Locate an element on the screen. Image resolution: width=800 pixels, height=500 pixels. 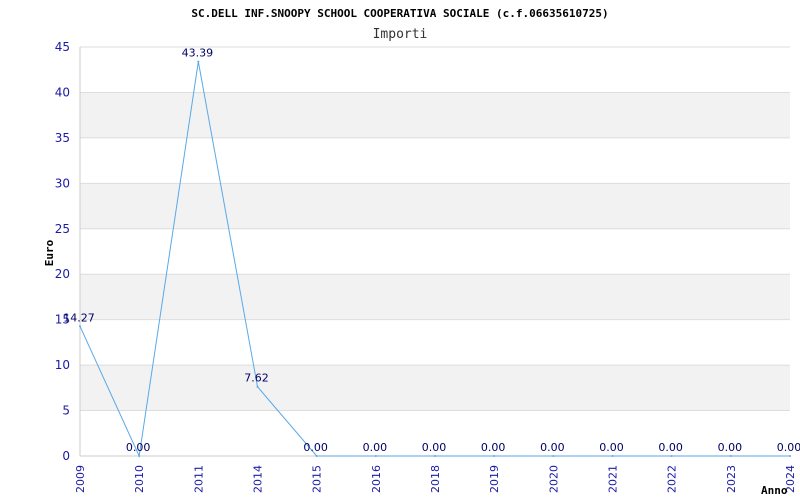
chart-subtitle: Importi is located at coordinates (400, 34).